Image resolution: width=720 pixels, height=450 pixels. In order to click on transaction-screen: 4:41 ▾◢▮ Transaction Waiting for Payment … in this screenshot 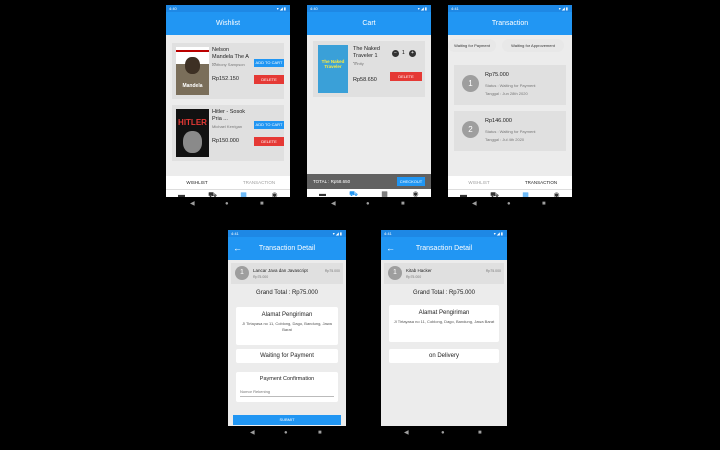, I will do `click(510, 108)`.